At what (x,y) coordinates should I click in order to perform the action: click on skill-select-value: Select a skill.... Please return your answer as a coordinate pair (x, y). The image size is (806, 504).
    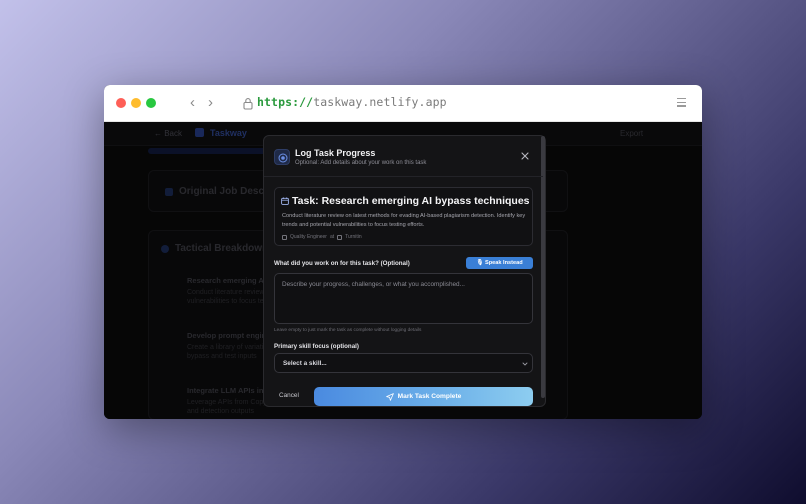
    Looking at the image, I should click on (305, 363).